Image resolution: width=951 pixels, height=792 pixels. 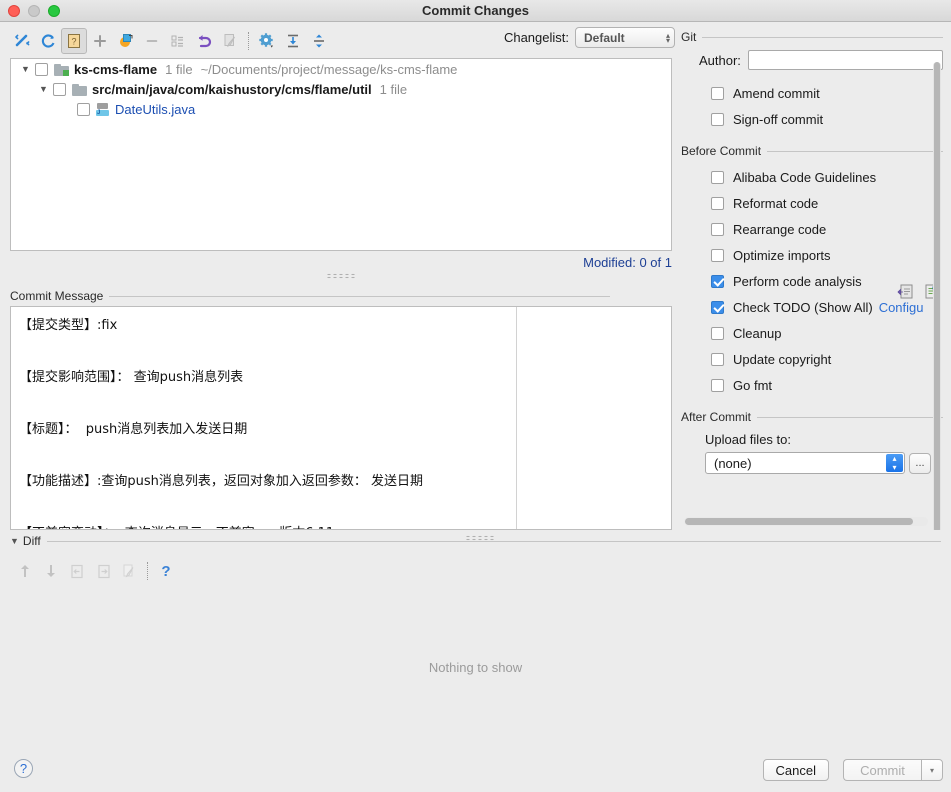 I want to click on commit-split-button: Commit ▾, so click(x=893, y=770).